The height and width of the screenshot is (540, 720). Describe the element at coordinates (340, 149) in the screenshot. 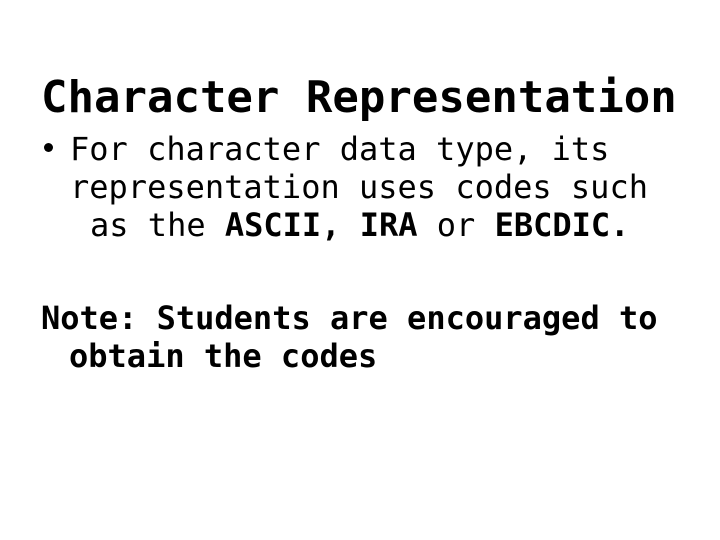

I see `plain-run: For character data type, its` at that location.